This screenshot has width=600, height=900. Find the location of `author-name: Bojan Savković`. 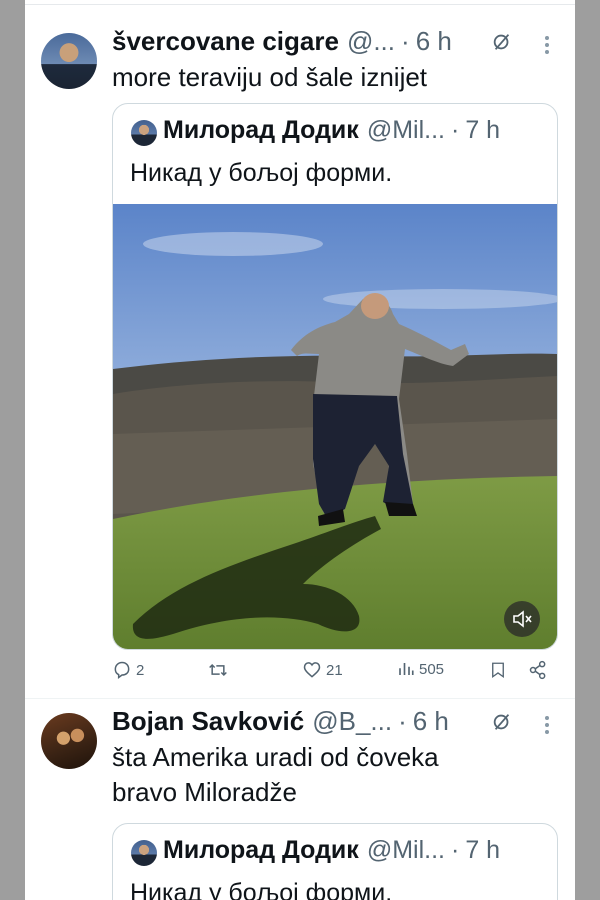

author-name: Bojan Savković is located at coordinates (208, 721).